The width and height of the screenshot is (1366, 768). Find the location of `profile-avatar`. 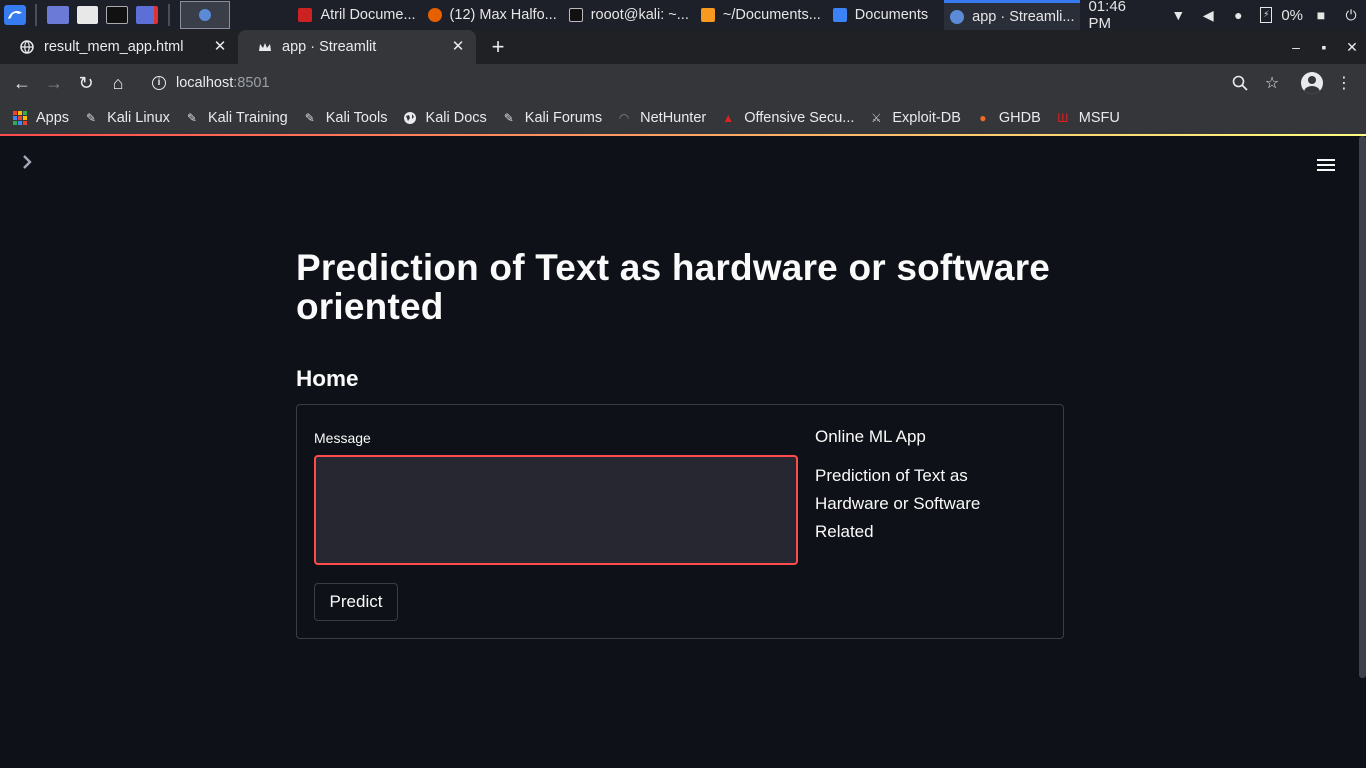

profile-avatar is located at coordinates (1312, 83).